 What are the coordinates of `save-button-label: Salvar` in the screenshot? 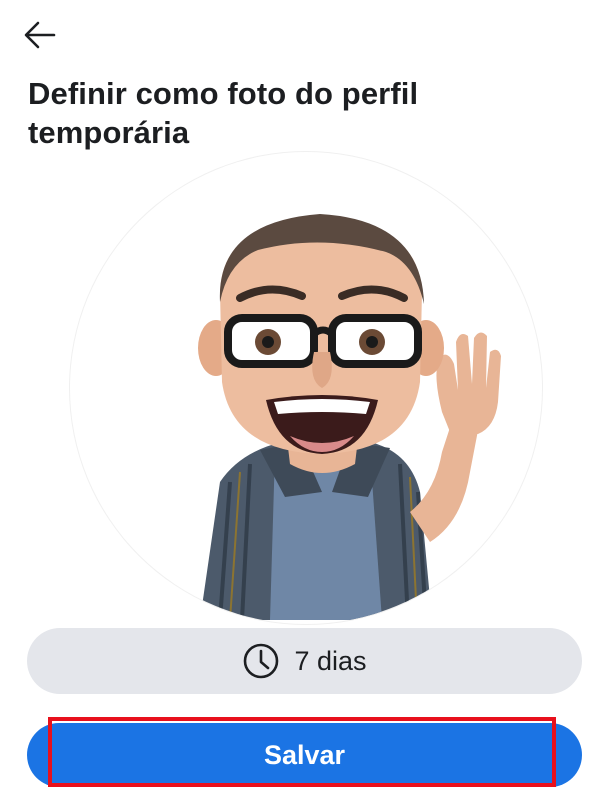 It's located at (304, 754).